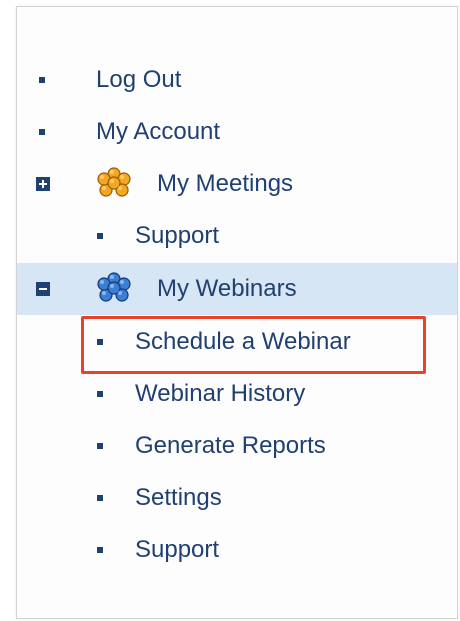 The width and height of the screenshot is (460, 621). What do you see at coordinates (237, 498) in the screenshot?
I see `menu-item-settings: Settings` at bounding box center [237, 498].